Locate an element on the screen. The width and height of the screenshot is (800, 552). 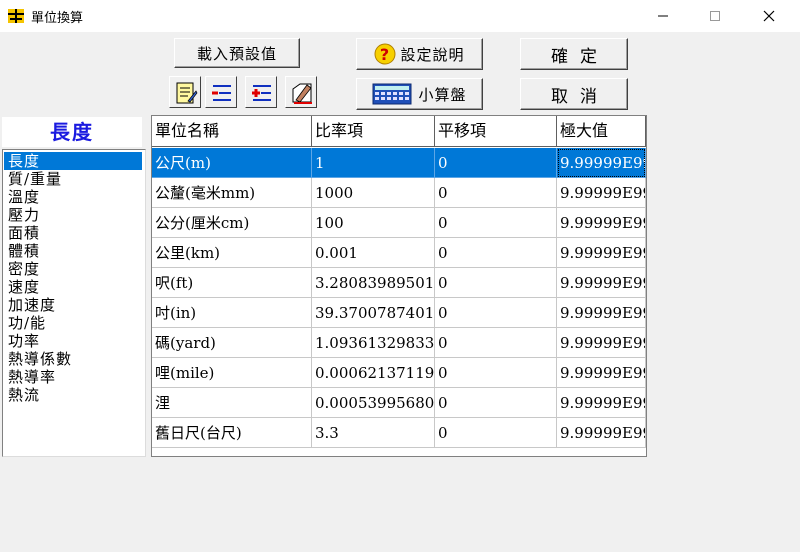
table-row: 公尺(m) 1 0 9.99999E99 is located at coordinates (399, 163).